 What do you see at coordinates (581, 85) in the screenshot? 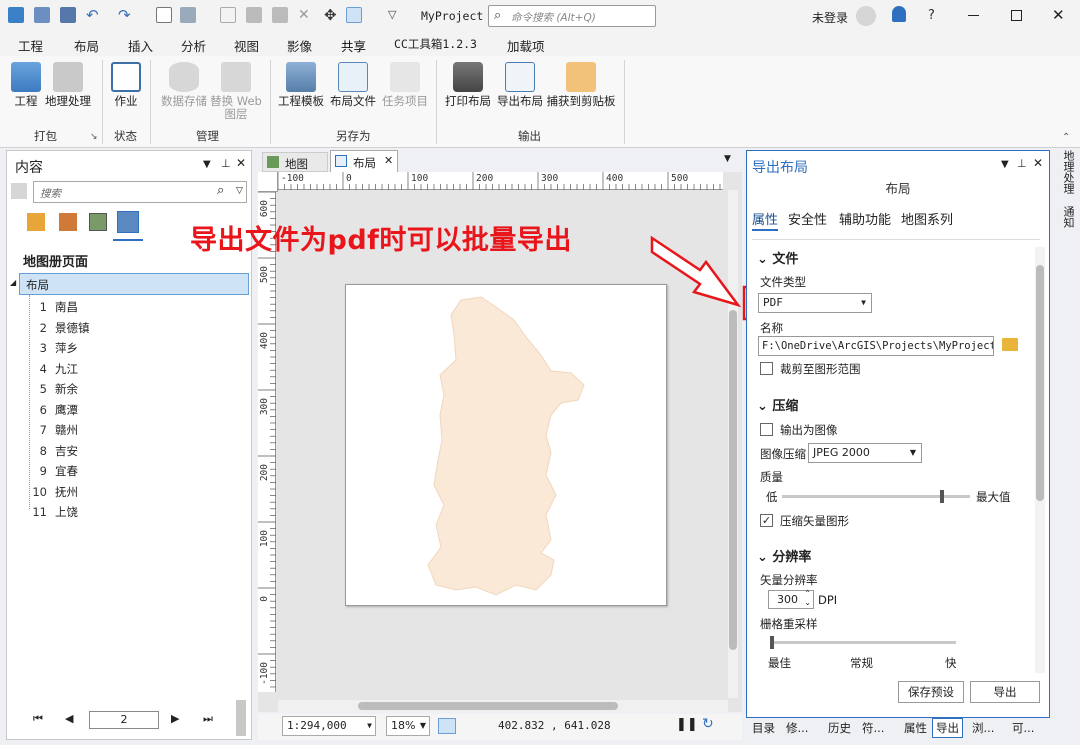
I see `capture-clipboard-button: 捕获到剪贴板` at bounding box center [581, 85].